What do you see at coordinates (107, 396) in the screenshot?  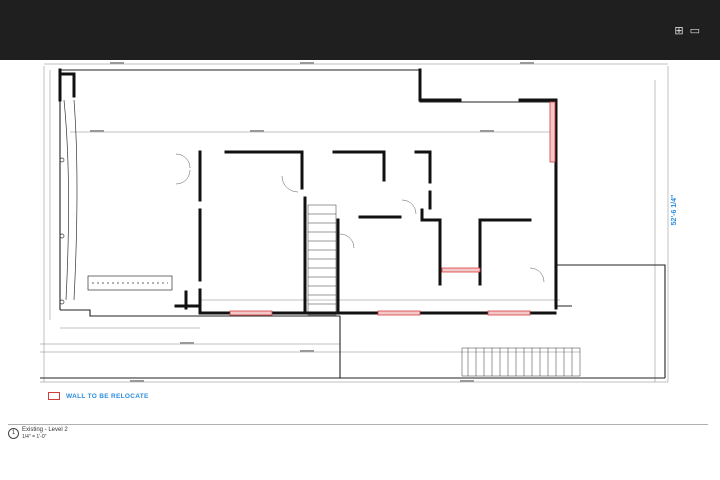 I see `legend-label: WALL TO BE RELOCATE` at bounding box center [107, 396].